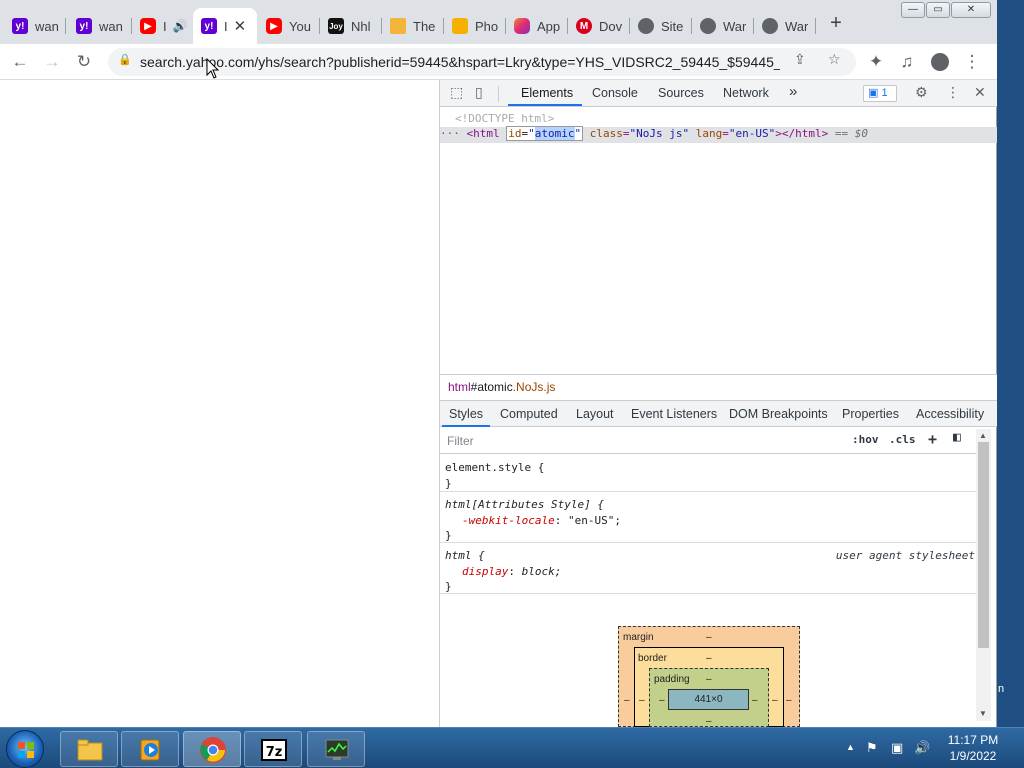 Image resolution: width=1024 pixels, height=768 pixels. Describe the element at coordinates (522, 26) in the screenshot. I see `app-icon` at that location.